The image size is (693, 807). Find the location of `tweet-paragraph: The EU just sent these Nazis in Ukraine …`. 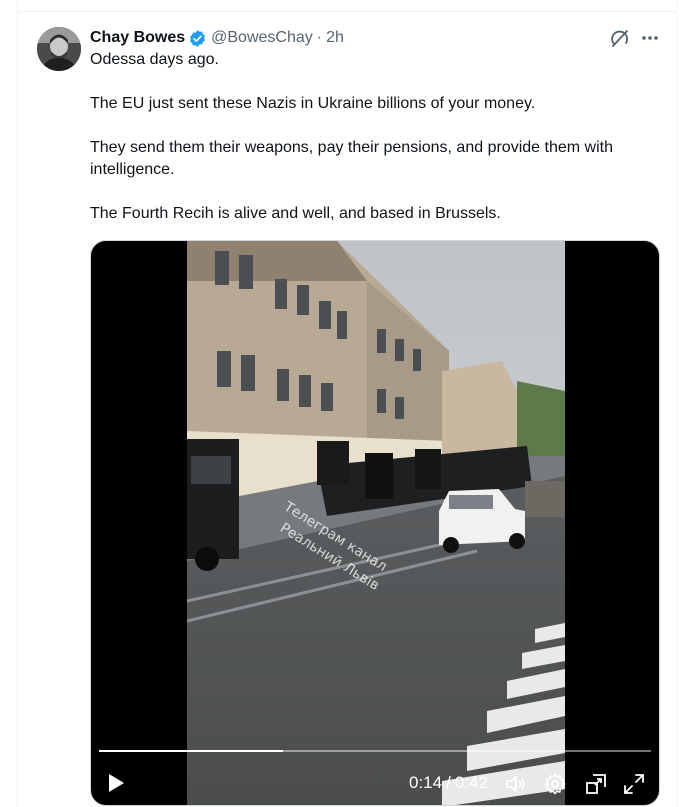

tweet-paragraph: The EU just sent these Nazis in Ukraine … is located at coordinates (313, 103).